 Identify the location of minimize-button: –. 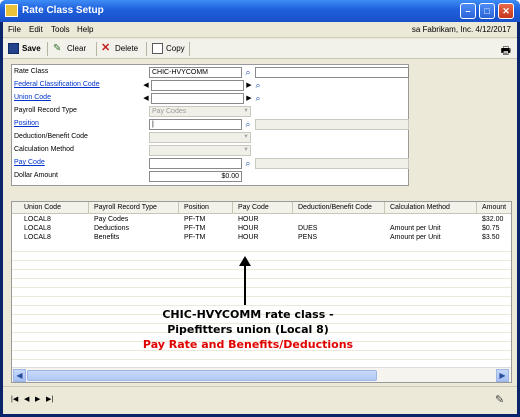
(468, 11).